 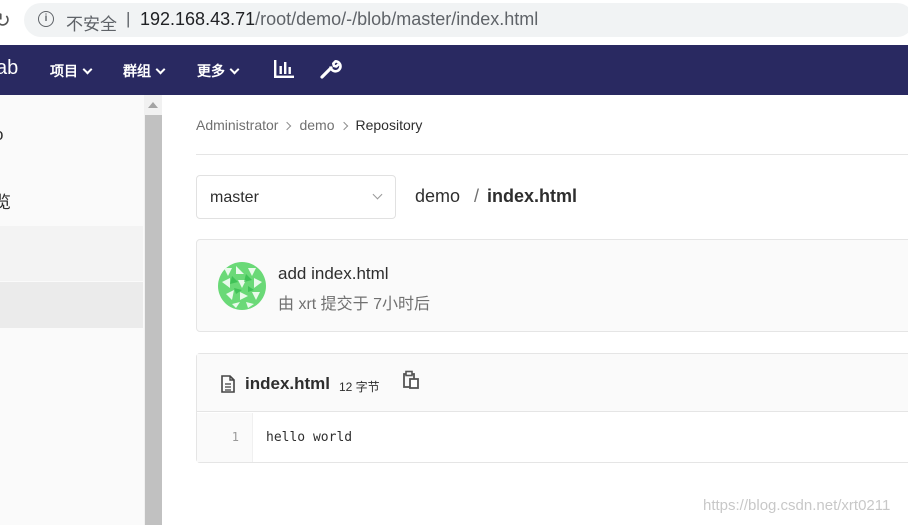 What do you see at coordinates (198, 19) in the screenshot?
I see `url-host: 192.168.43.71` at bounding box center [198, 19].